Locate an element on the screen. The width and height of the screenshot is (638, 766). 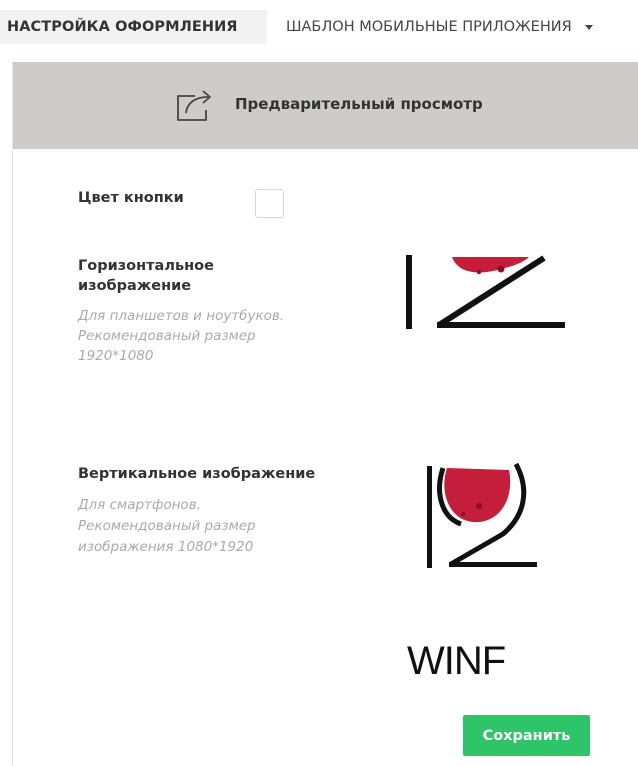
wine-logo-text: WINF is located at coordinates (456, 661).